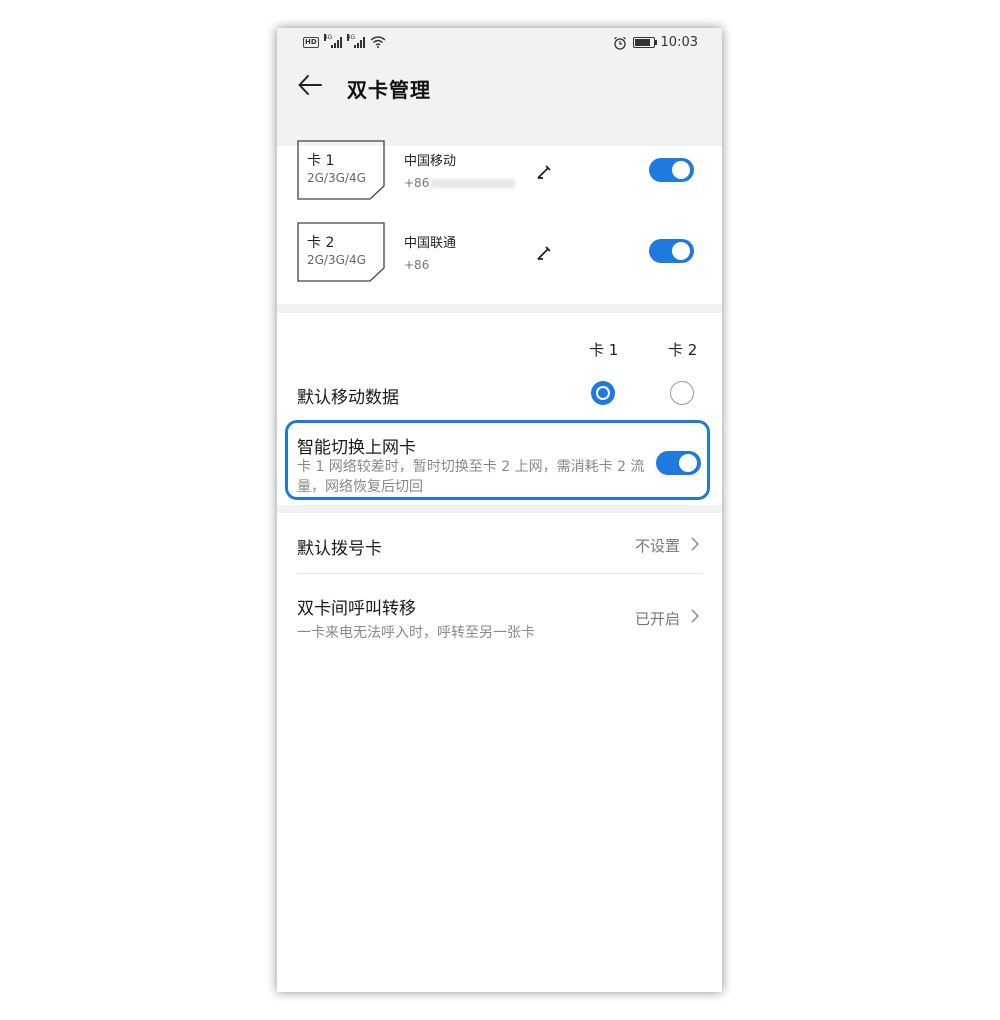 The width and height of the screenshot is (1000, 1020). I want to click on status-left: HD 4G 4G, so click(344, 40).